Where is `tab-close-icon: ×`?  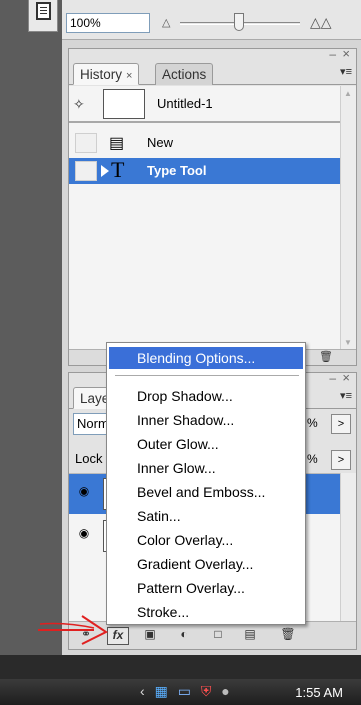 tab-close-icon: × is located at coordinates (129, 76).